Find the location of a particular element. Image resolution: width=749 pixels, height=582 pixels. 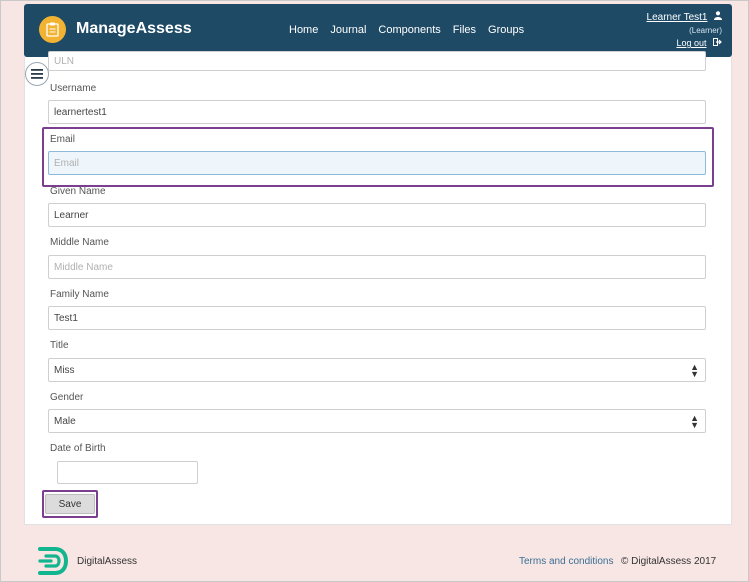

username-field: learnertest1 is located at coordinates (377, 112).